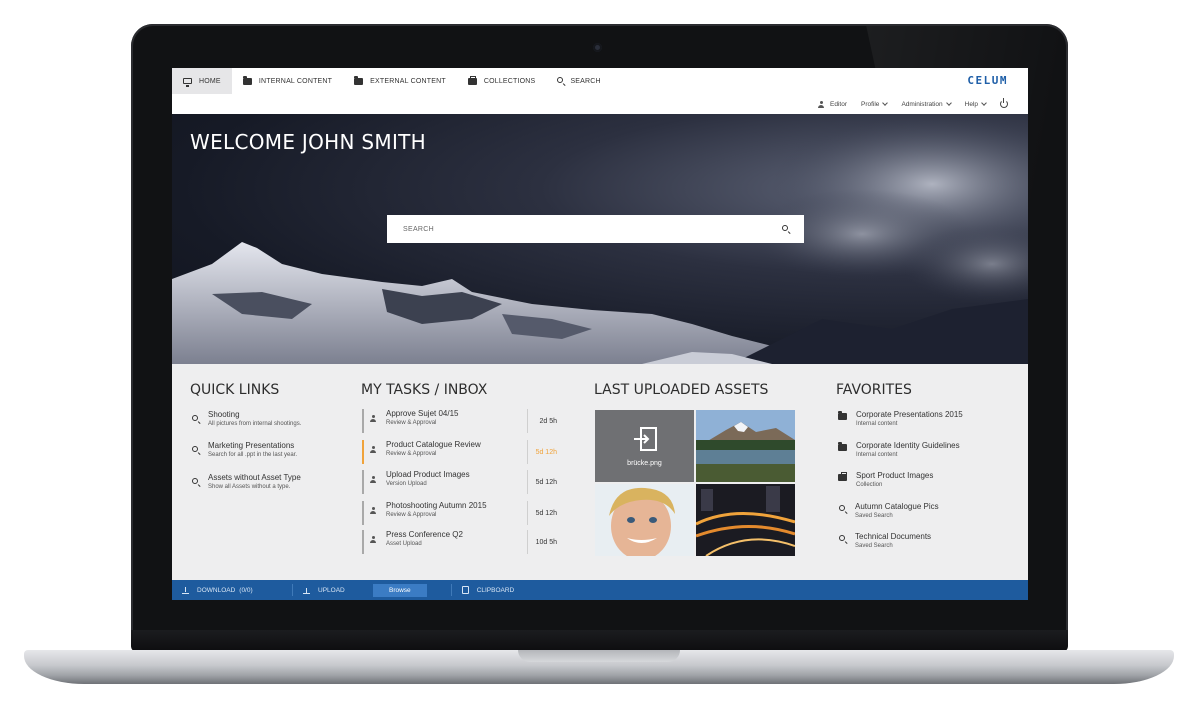  What do you see at coordinates (459, 543) in the screenshot?
I see `task-row: Press Conference Q2 Asset Upload 10d 5h` at bounding box center [459, 543].